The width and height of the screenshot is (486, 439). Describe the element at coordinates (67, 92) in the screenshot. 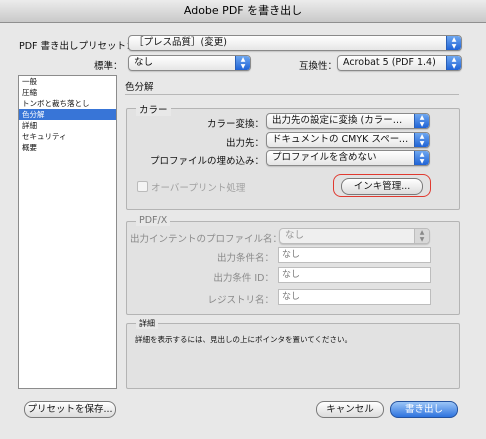

I see `sidebar-item-compression: 圧縮` at that location.